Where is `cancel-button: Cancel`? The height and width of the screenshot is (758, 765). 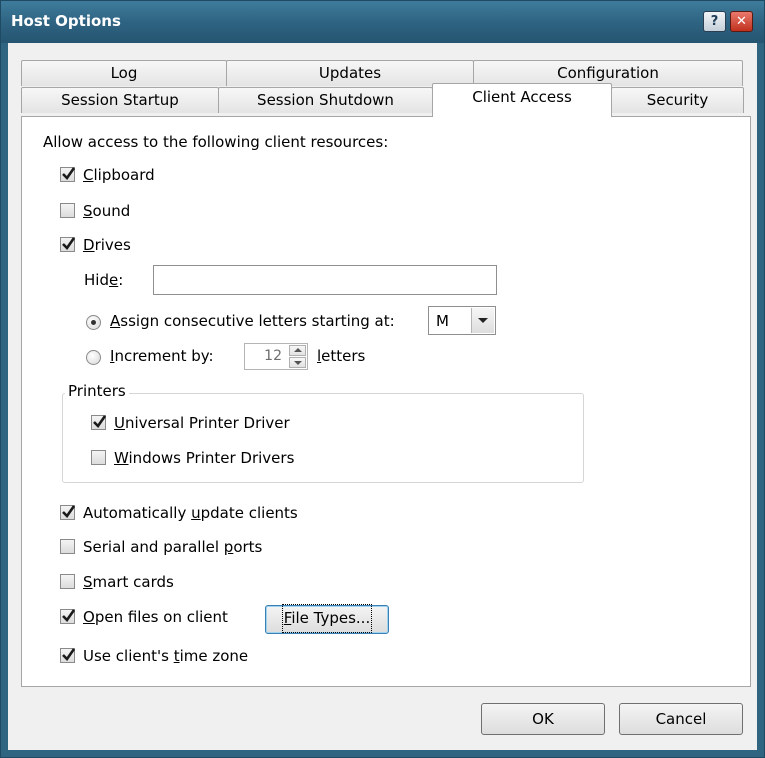
cancel-button: Cancel is located at coordinates (681, 719).